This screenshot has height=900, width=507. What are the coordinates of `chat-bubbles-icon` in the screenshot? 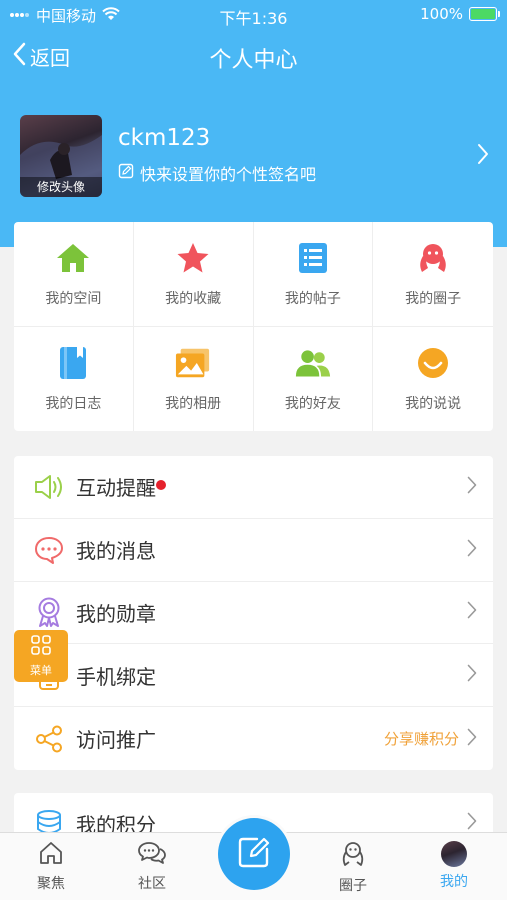 It's located at (152, 855).